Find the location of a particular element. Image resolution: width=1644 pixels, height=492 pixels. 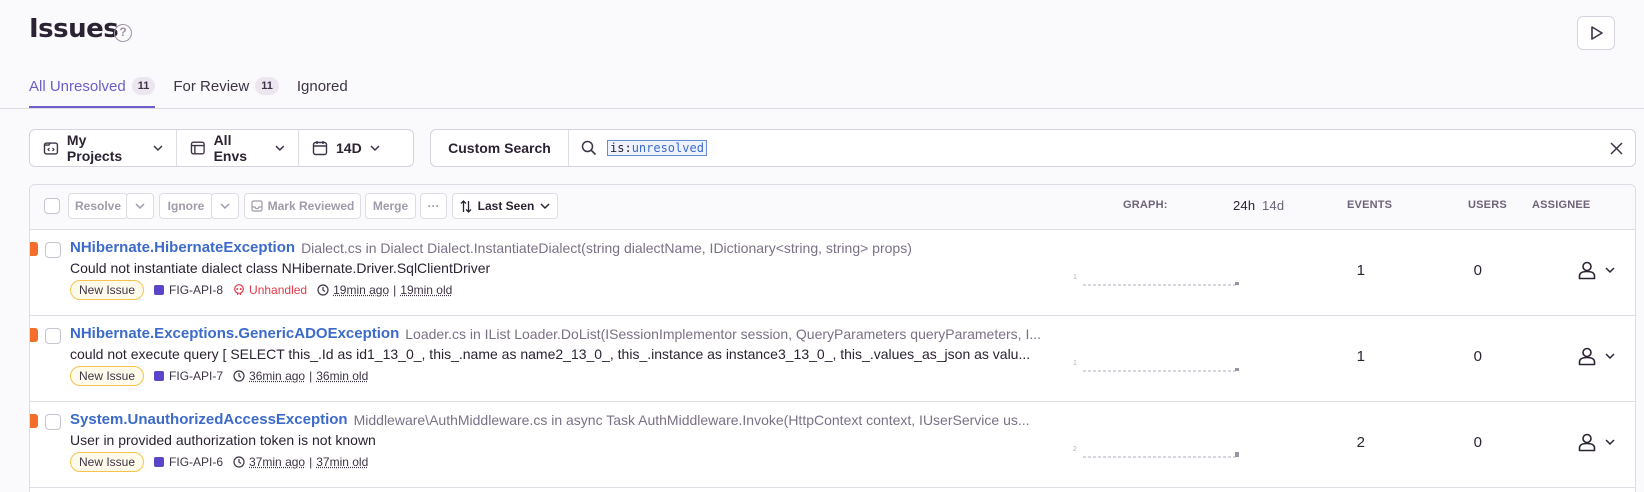

time-info: 36min ago | 36min old is located at coordinates (300, 376).